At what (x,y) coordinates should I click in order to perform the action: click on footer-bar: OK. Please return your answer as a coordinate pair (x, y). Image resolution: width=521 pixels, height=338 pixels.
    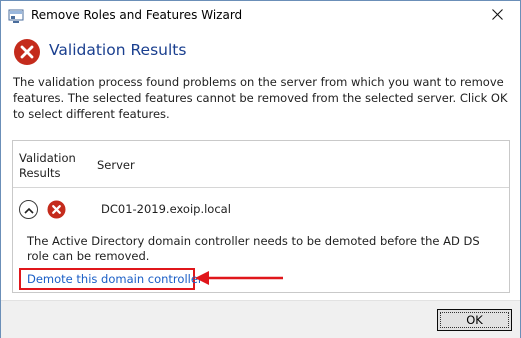
    Looking at the image, I should click on (260, 319).